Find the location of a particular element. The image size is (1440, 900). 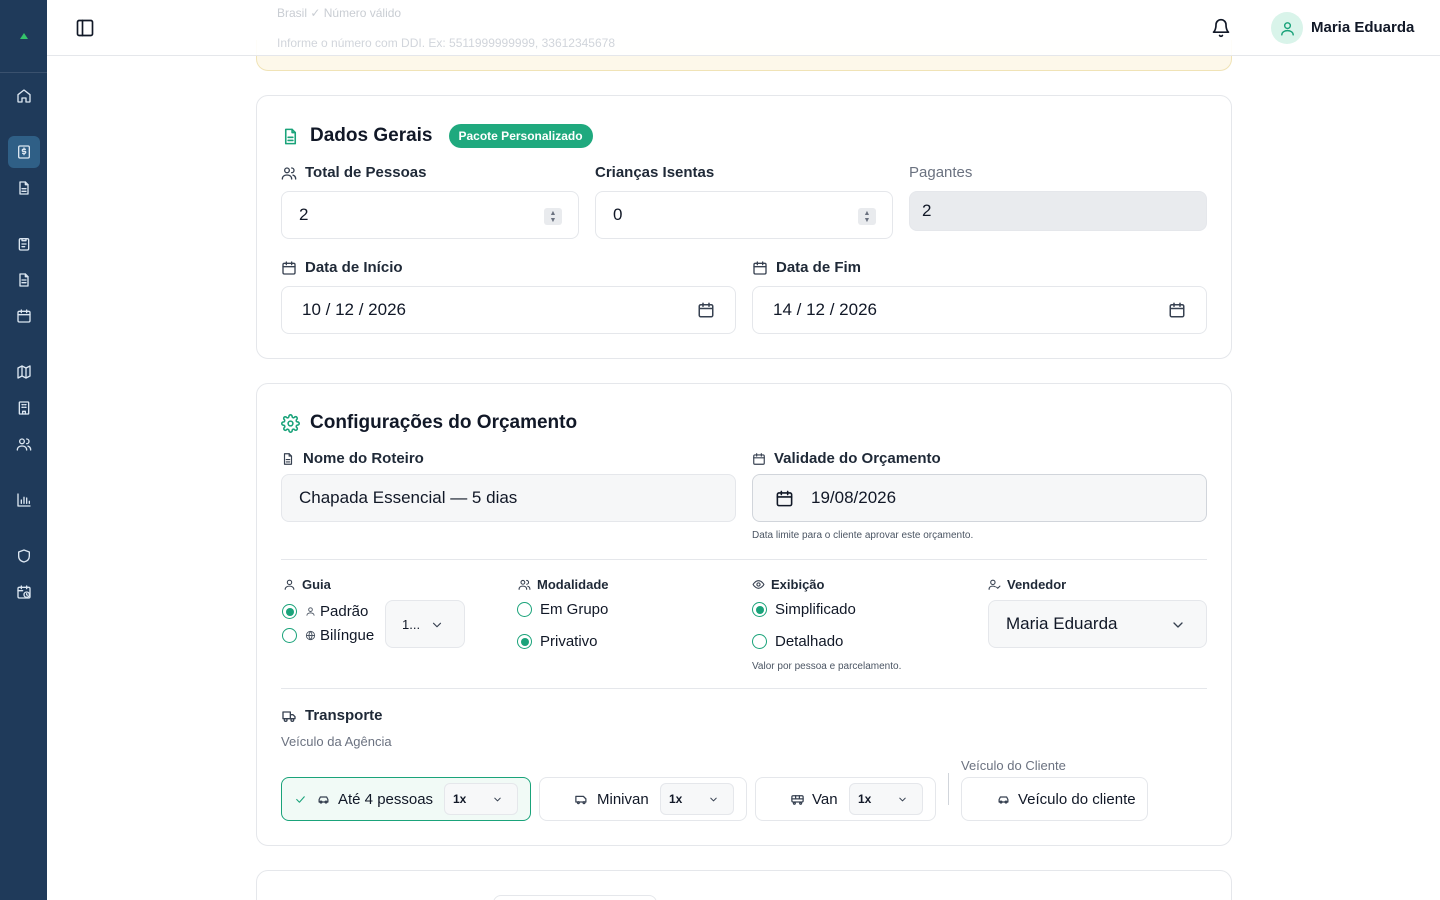

logo-mark-icon is located at coordinates (24, 36).